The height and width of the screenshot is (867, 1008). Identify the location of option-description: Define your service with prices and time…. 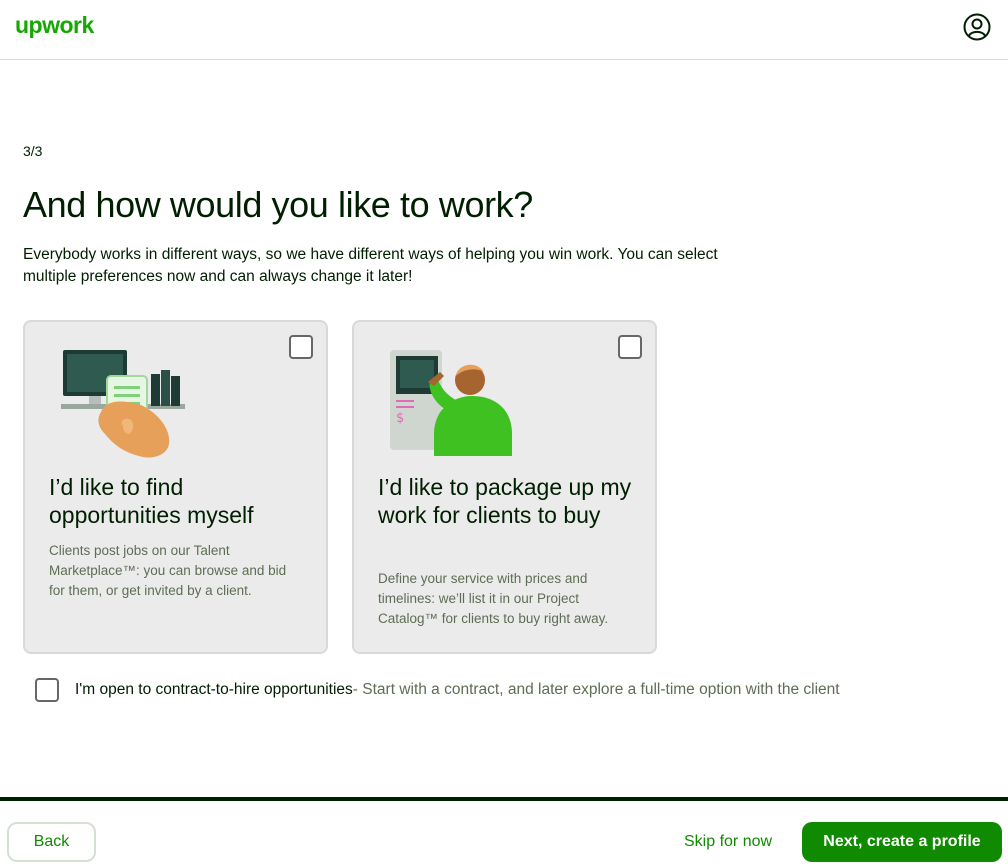
(493, 598).